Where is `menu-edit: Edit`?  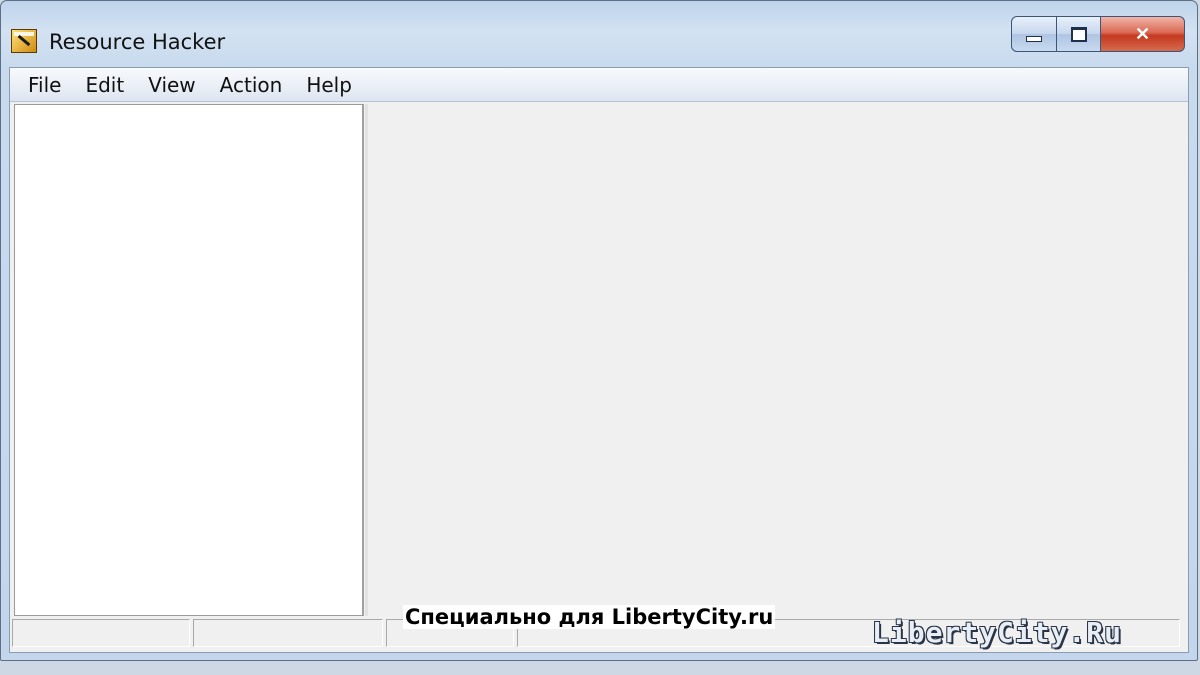
menu-edit: Edit is located at coordinates (104, 85).